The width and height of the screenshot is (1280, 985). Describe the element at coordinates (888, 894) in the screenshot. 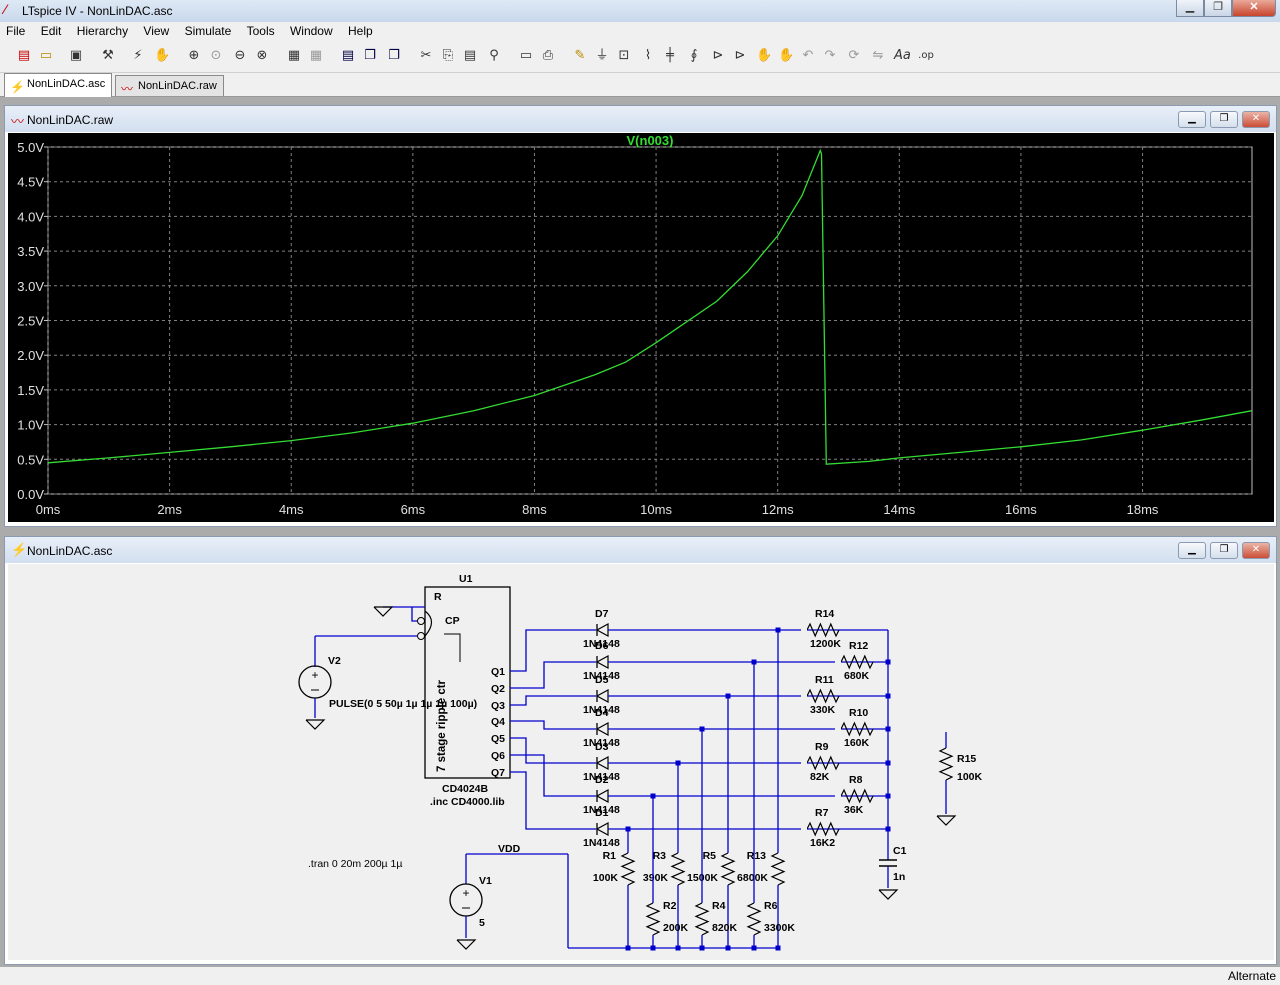

I see `ground-symbol` at that location.